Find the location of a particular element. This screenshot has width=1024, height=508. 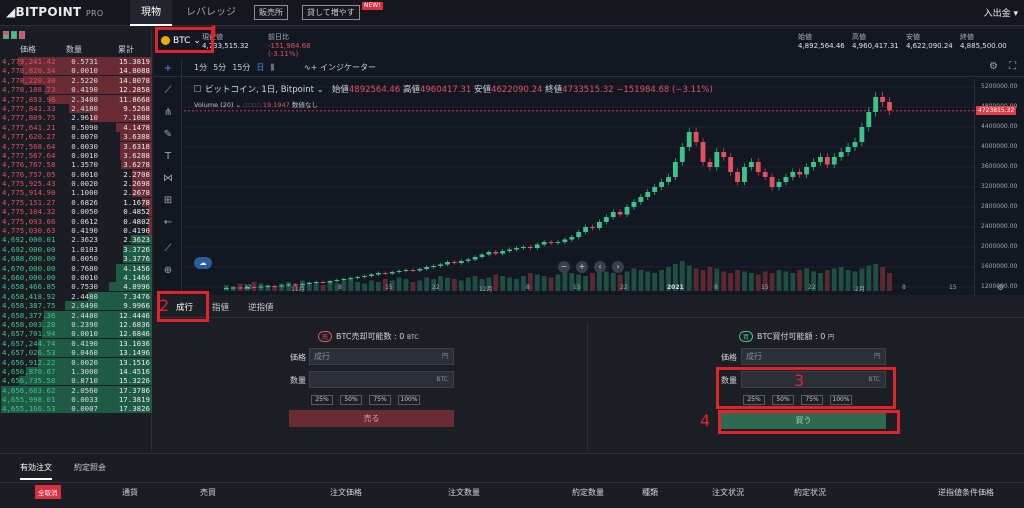

bid-row: 4,658,418.92 2.4480 7.3476 is located at coordinates (76, 296).